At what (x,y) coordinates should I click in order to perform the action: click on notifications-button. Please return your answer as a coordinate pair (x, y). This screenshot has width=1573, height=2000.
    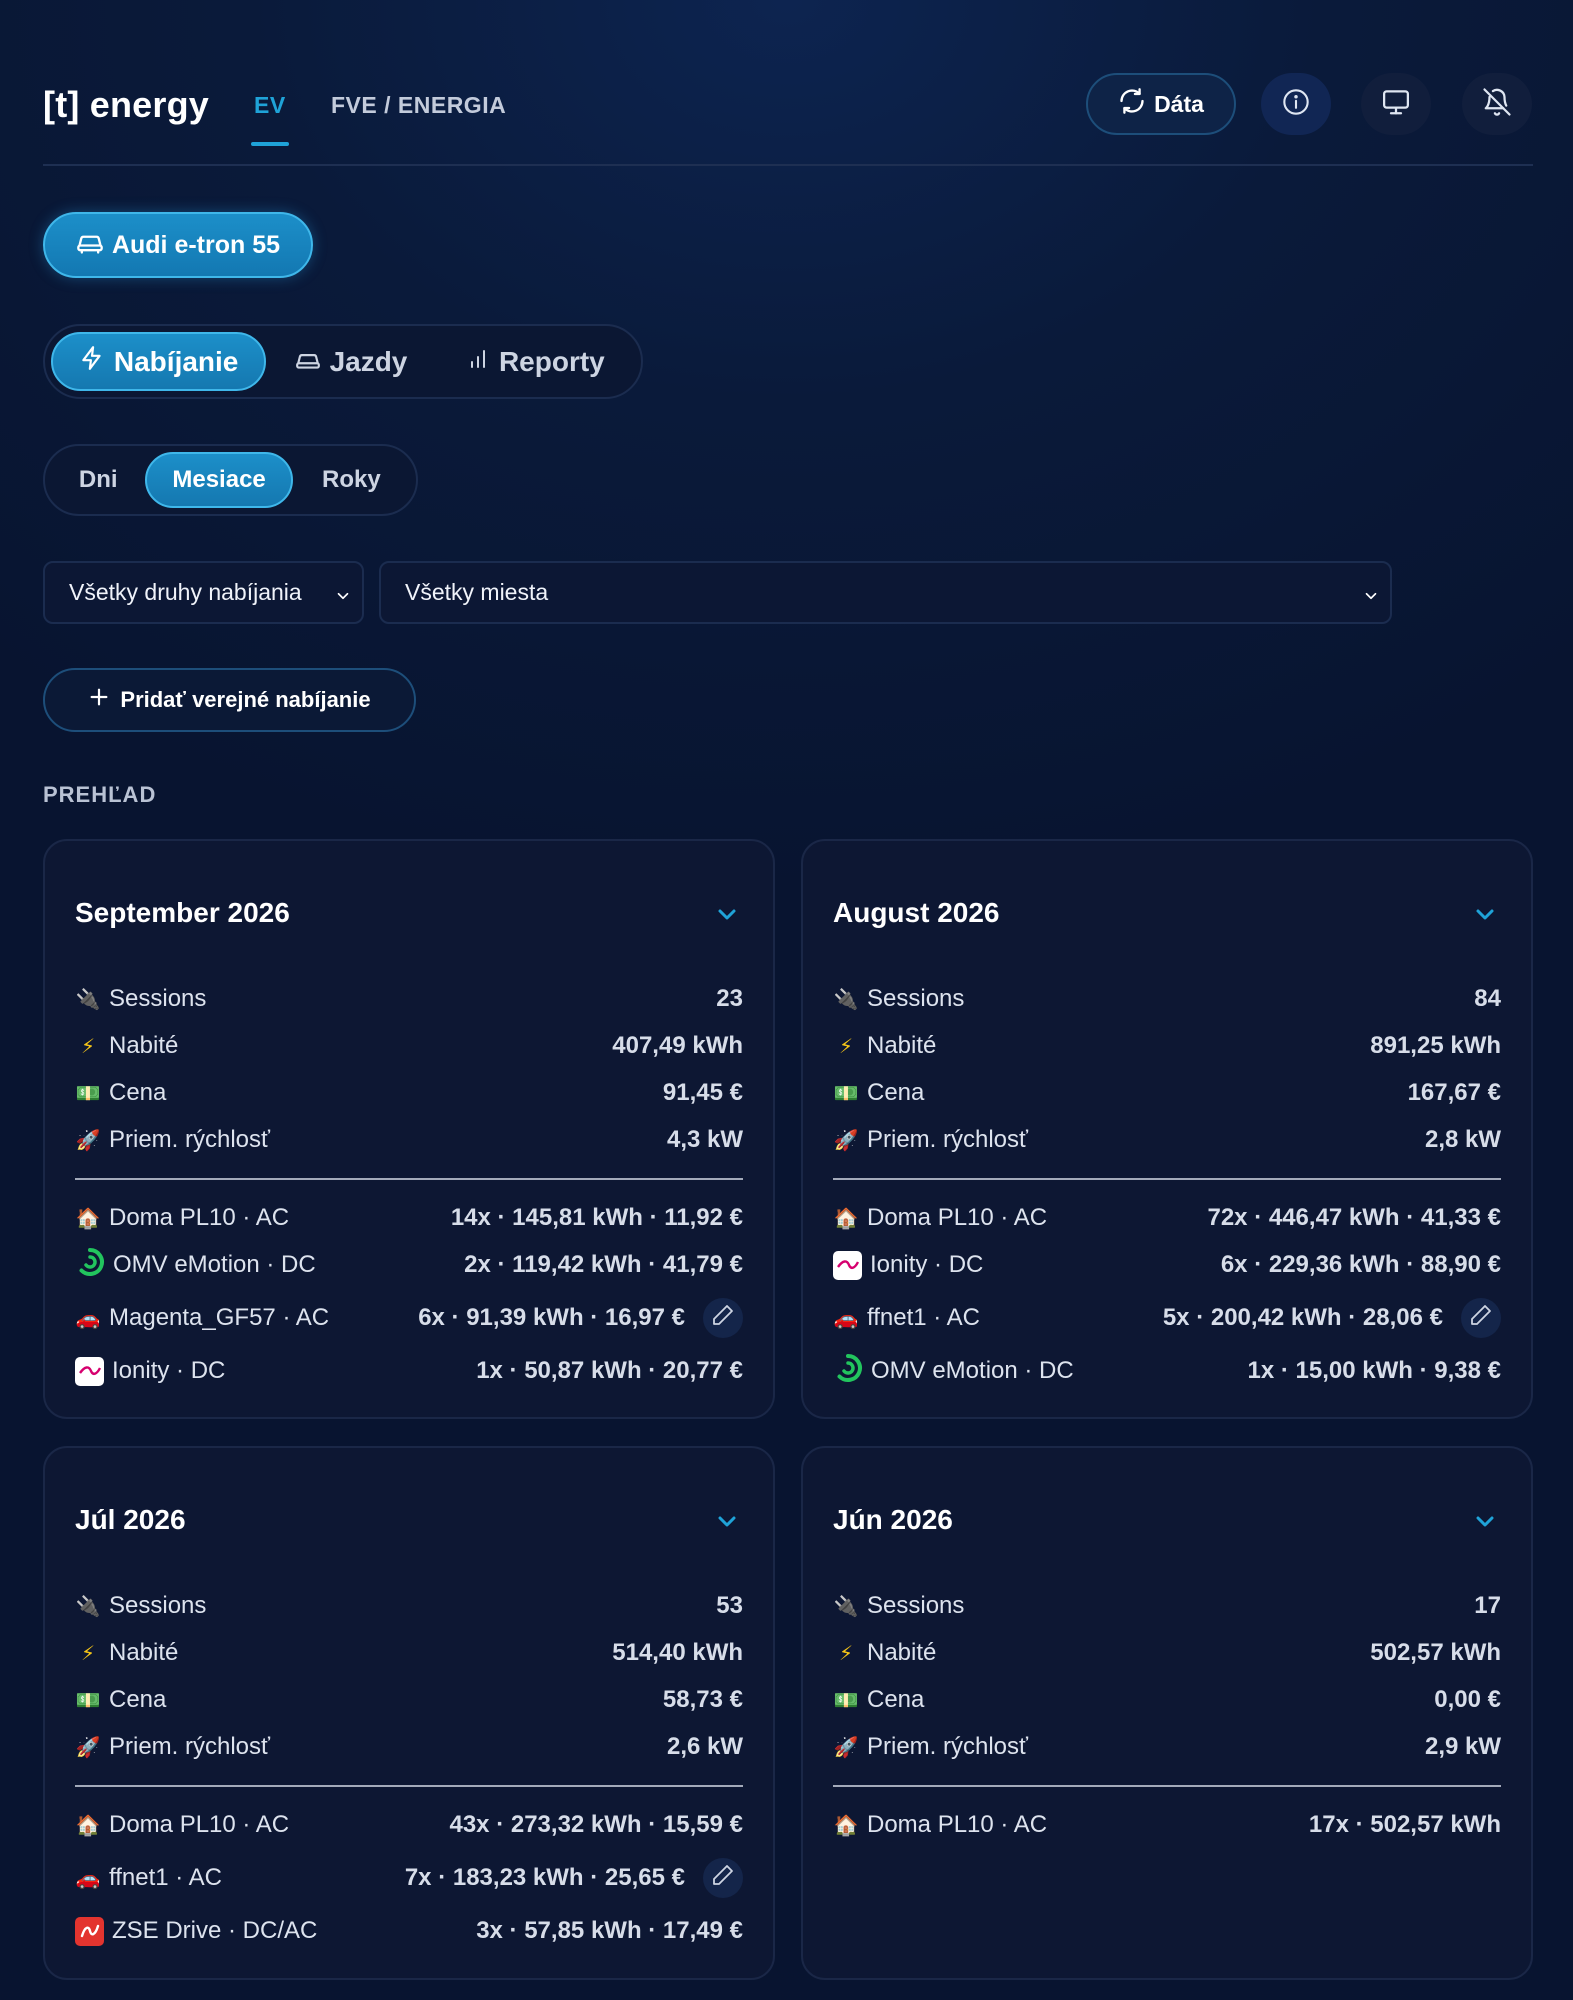
    Looking at the image, I should click on (1497, 104).